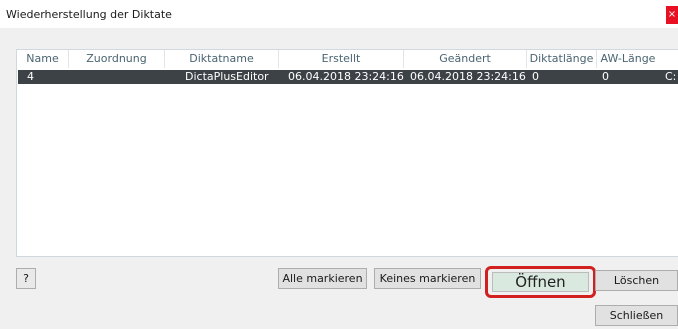 The image size is (678, 329). I want to click on cell-aw-laenge: 0, so click(605, 76).